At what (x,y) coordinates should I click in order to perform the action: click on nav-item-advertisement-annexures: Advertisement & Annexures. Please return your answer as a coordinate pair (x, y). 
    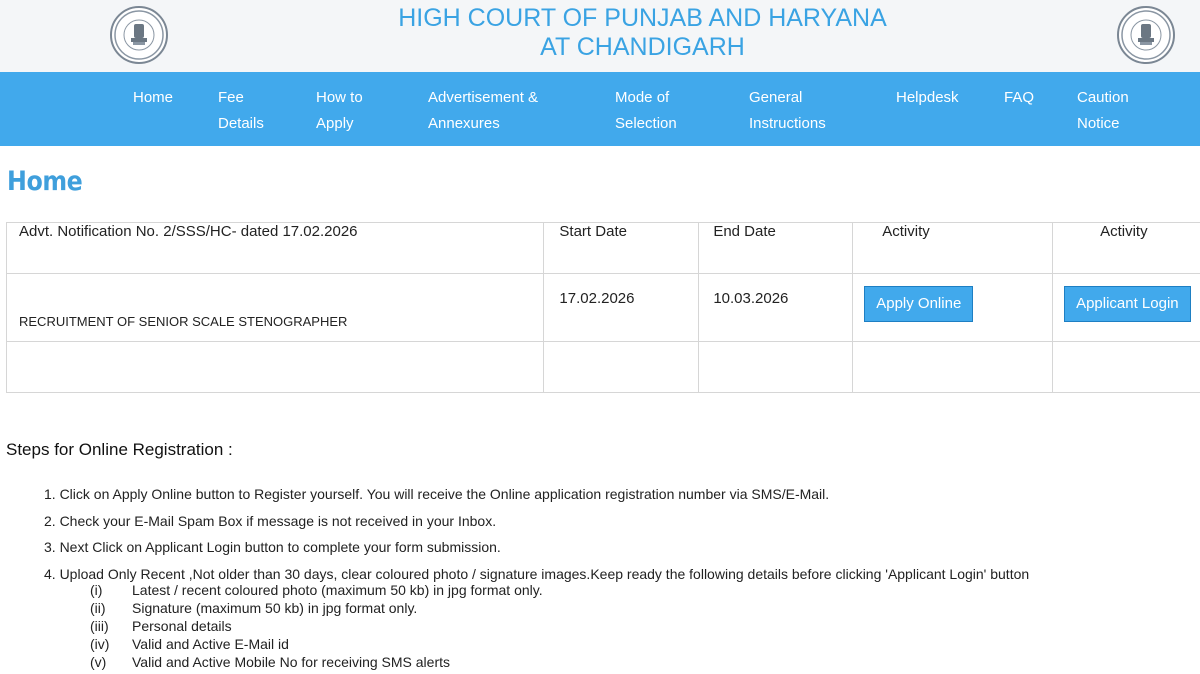
    Looking at the image, I should click on (483, 111).